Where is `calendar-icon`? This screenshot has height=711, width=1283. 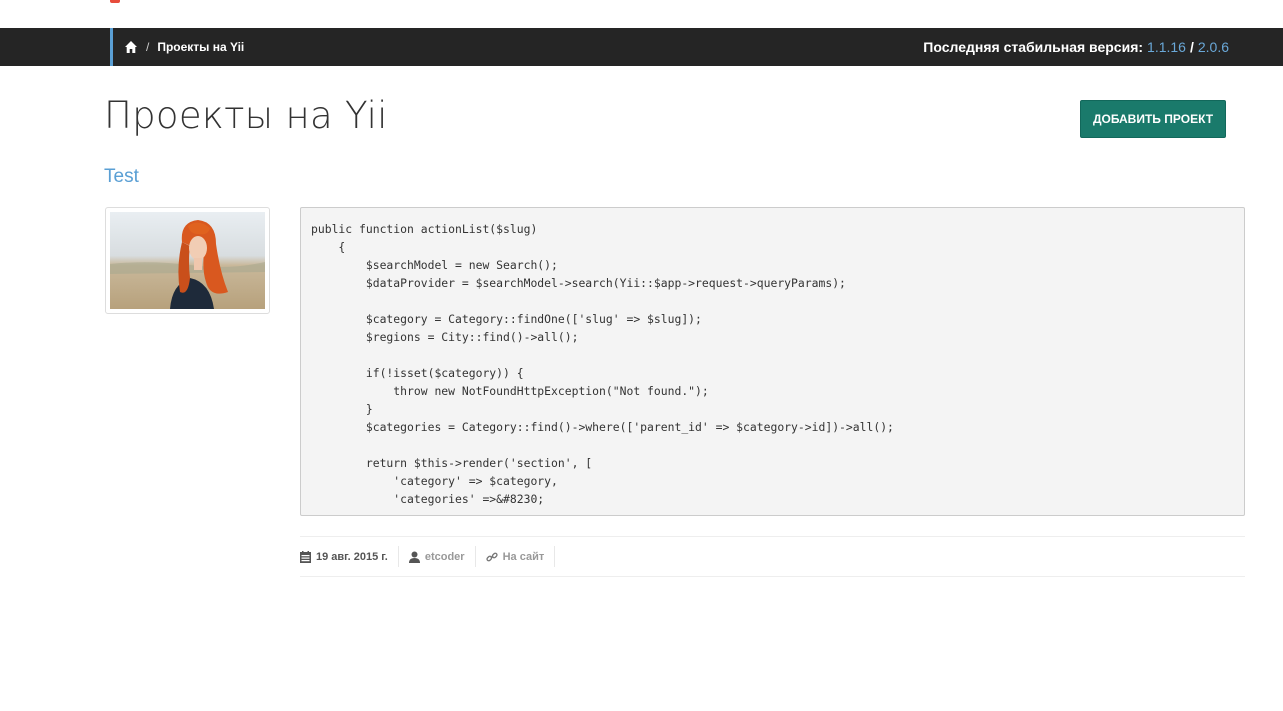
calendar-icon is located at coordinates (305, 556).